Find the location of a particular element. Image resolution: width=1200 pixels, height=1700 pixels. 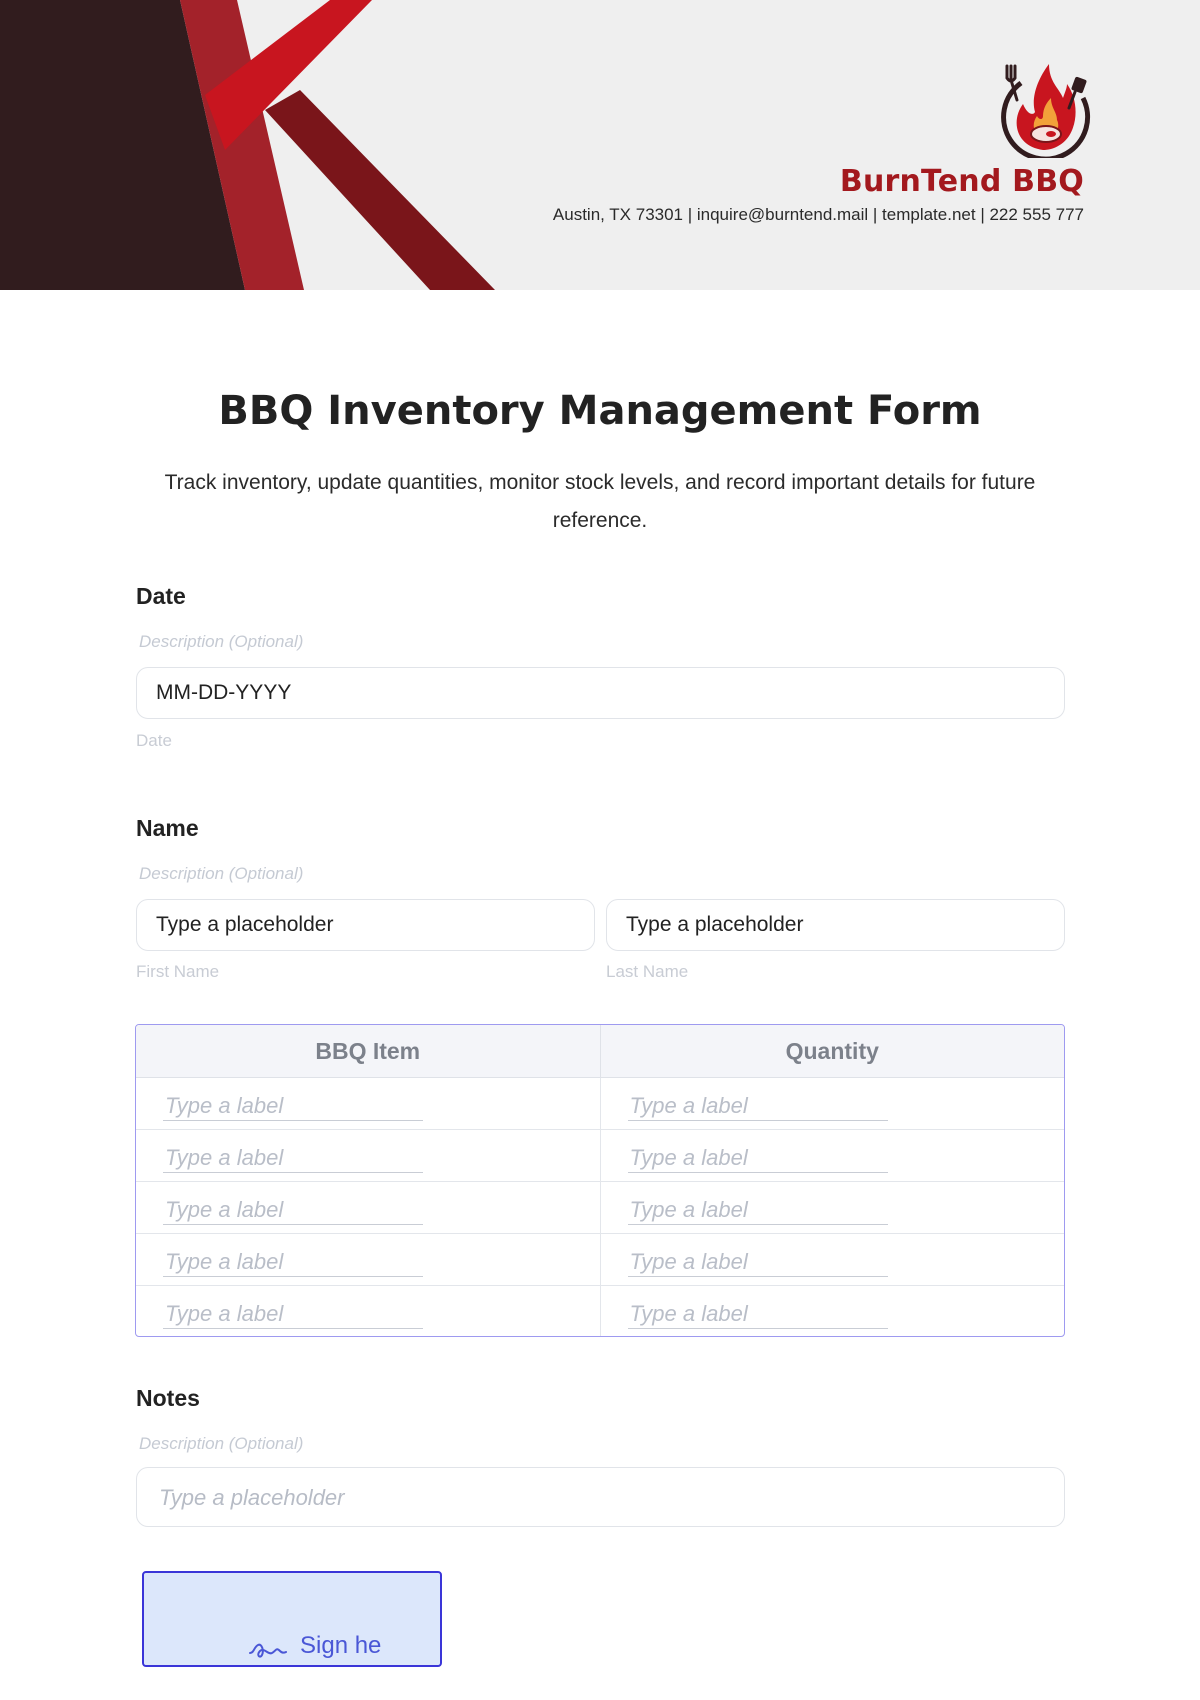

last-name-input: Type a placeholder is located at coordinates (835, 925).